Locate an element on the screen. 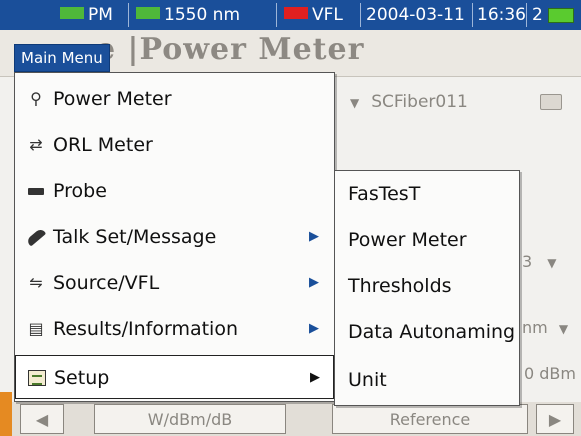 The width and height of the screenshot is (581, 436). reference-button: Reference is located at coordinates (430, 419).